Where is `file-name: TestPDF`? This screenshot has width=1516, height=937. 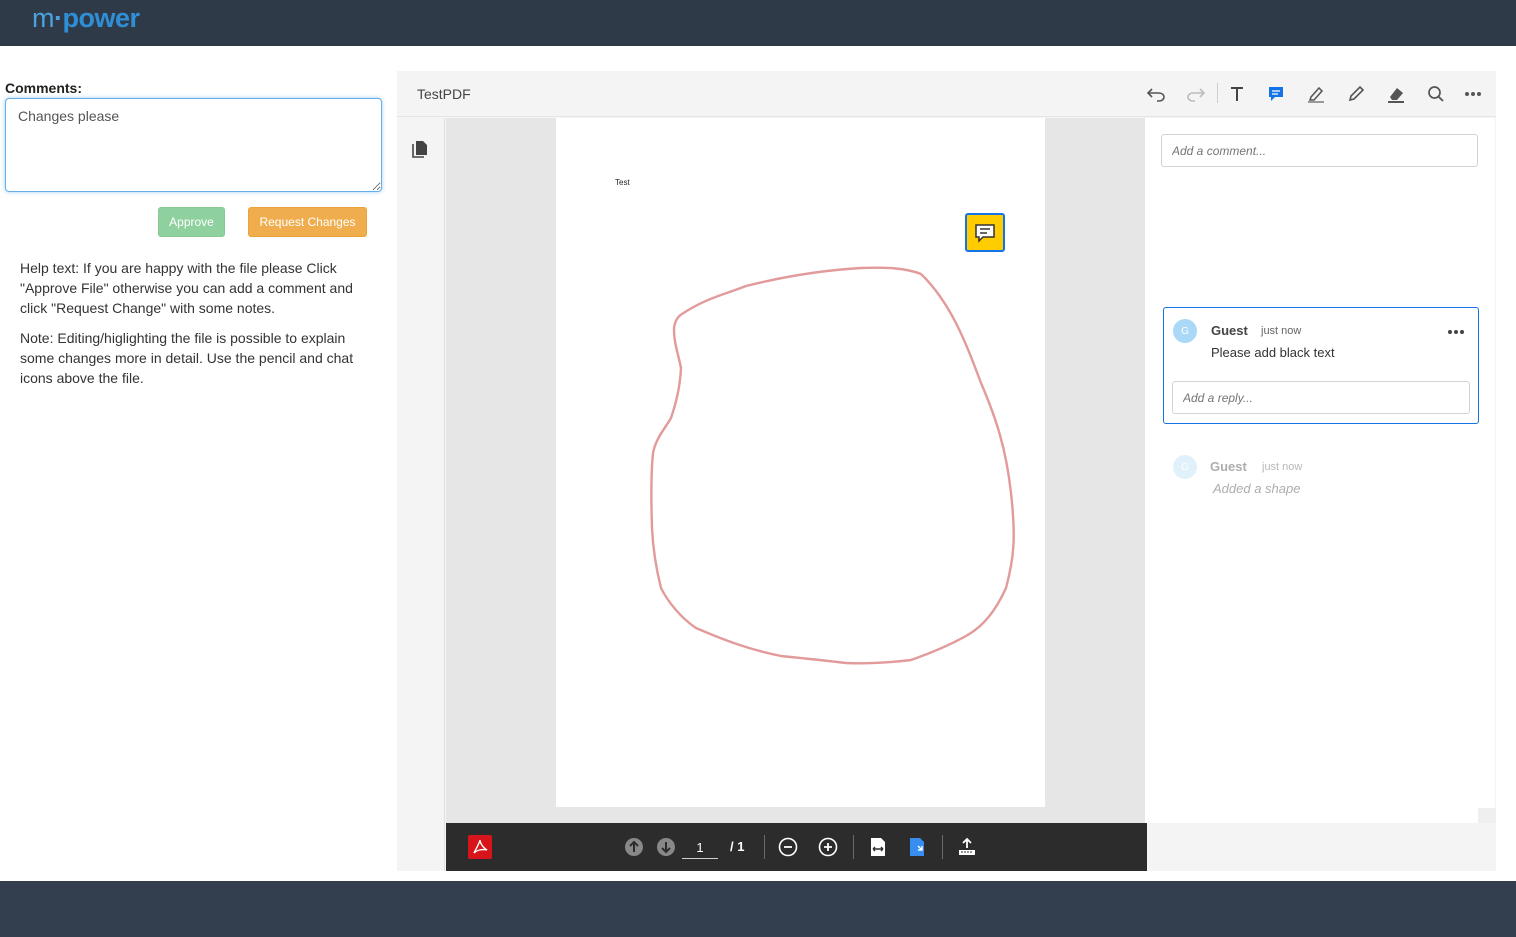 file-name: TestPDF is located at coordinates (444, 94).